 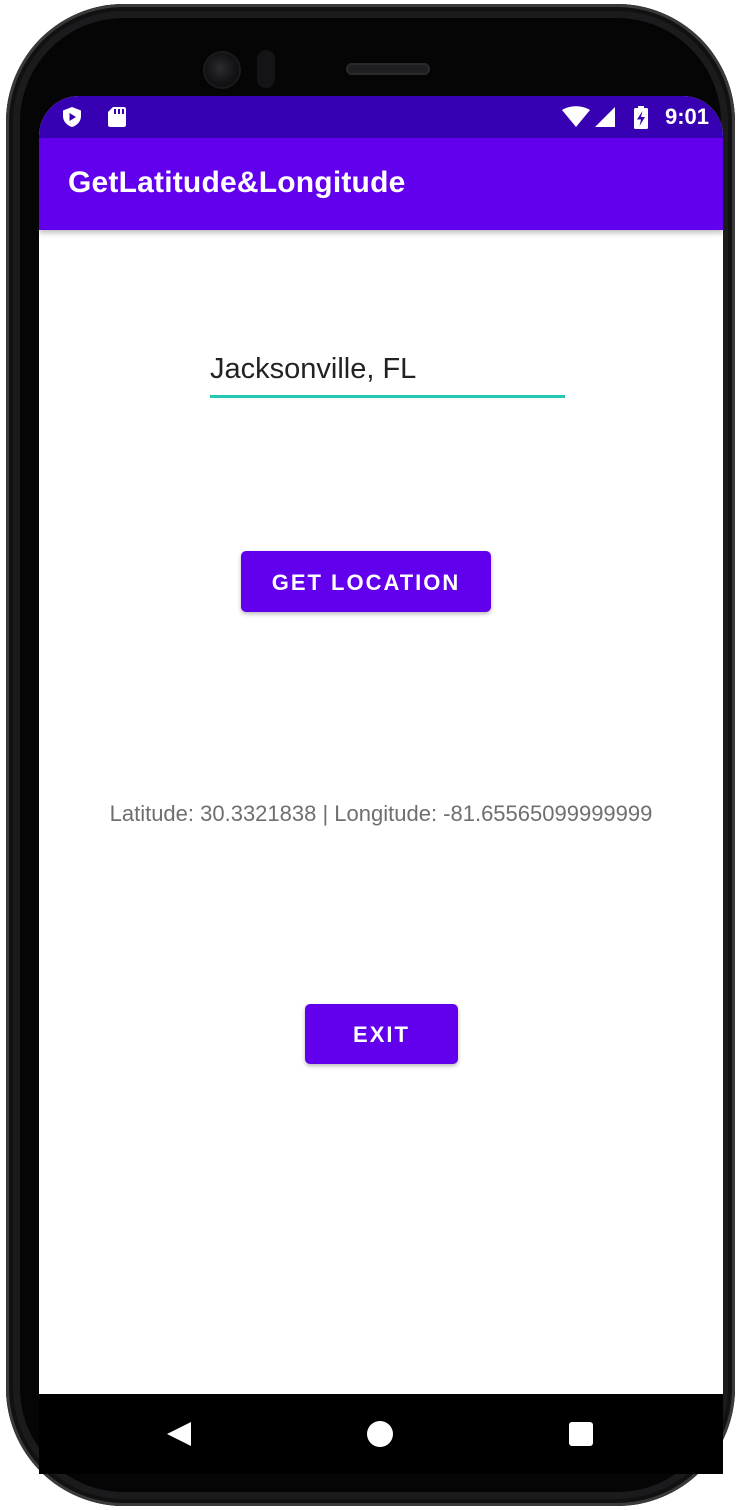 What do you see at coordinates (366, 581) in the screenshot?
I see `get-location-button: GET LOCATION` at bounding box center [366, 581].